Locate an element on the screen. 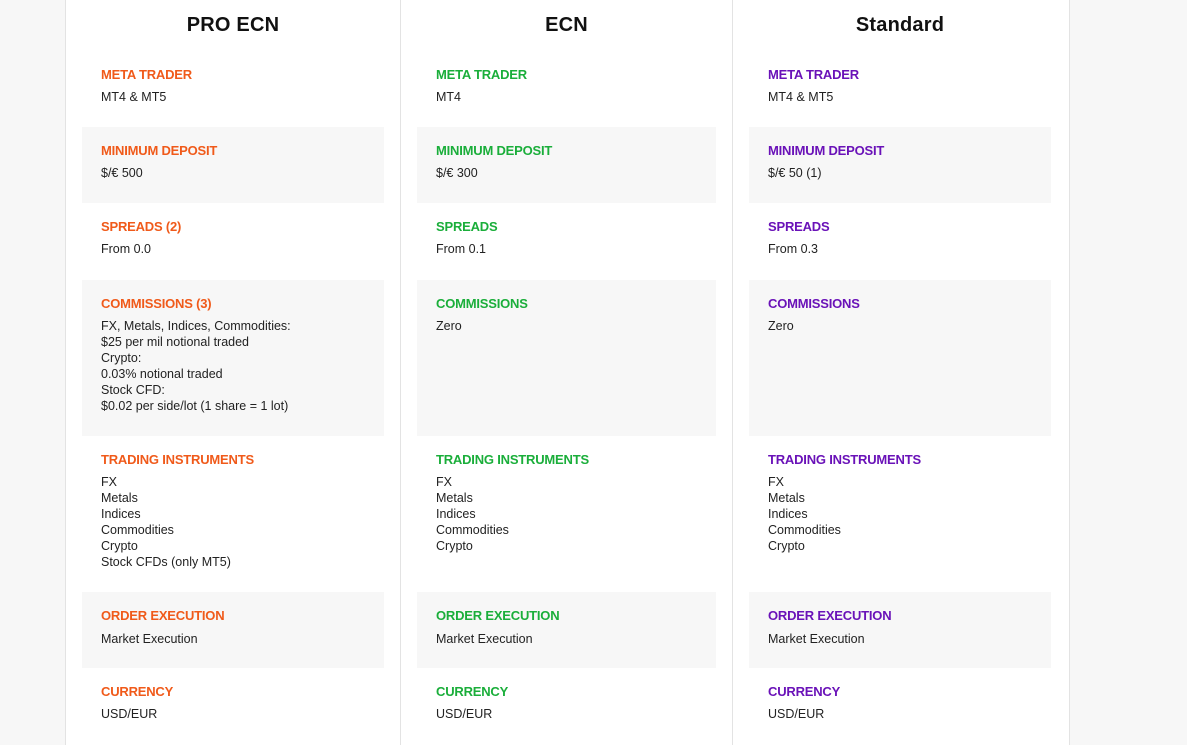 The width and height of the screenshot is (1187, 745). meta-trader-section: META TRADER MT4 is located at coordinates (566, 89).